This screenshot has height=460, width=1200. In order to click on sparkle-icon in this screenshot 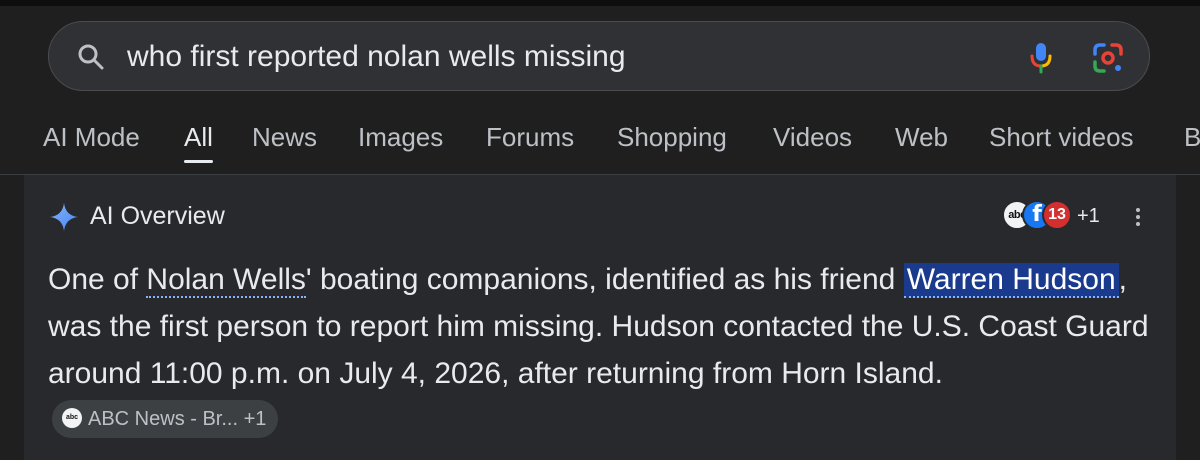, I will do `click(64, 217)`.